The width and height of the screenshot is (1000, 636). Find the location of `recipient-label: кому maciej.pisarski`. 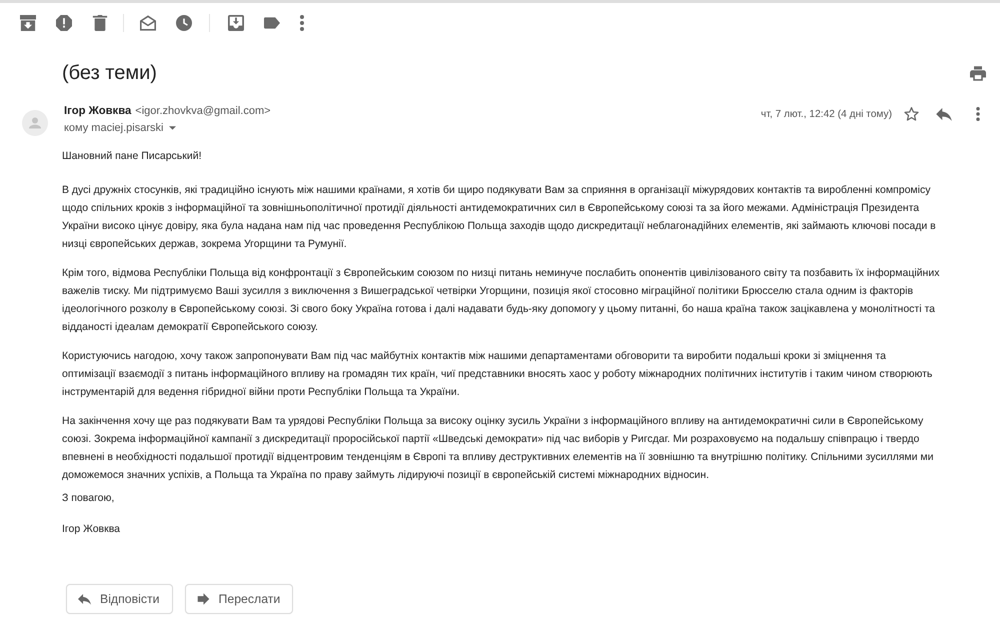

recipient-label: кому maciej.pisarski is located at coordinates (114, 128).